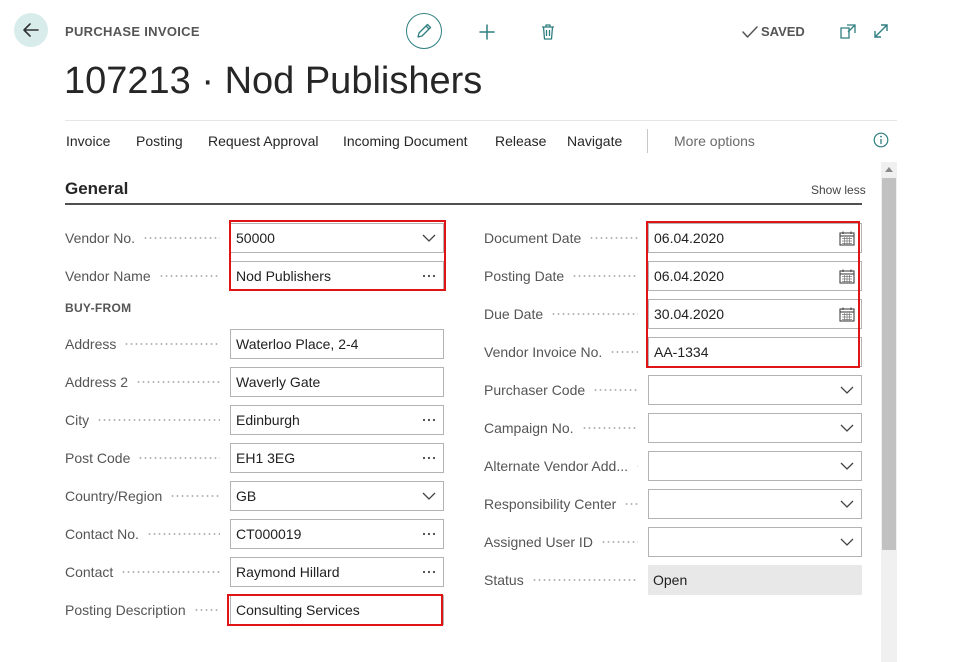 Image resolution: width=961 pixels, height=662 pixels. I want to click on action-navigate: Navigate, so click(594, 141).